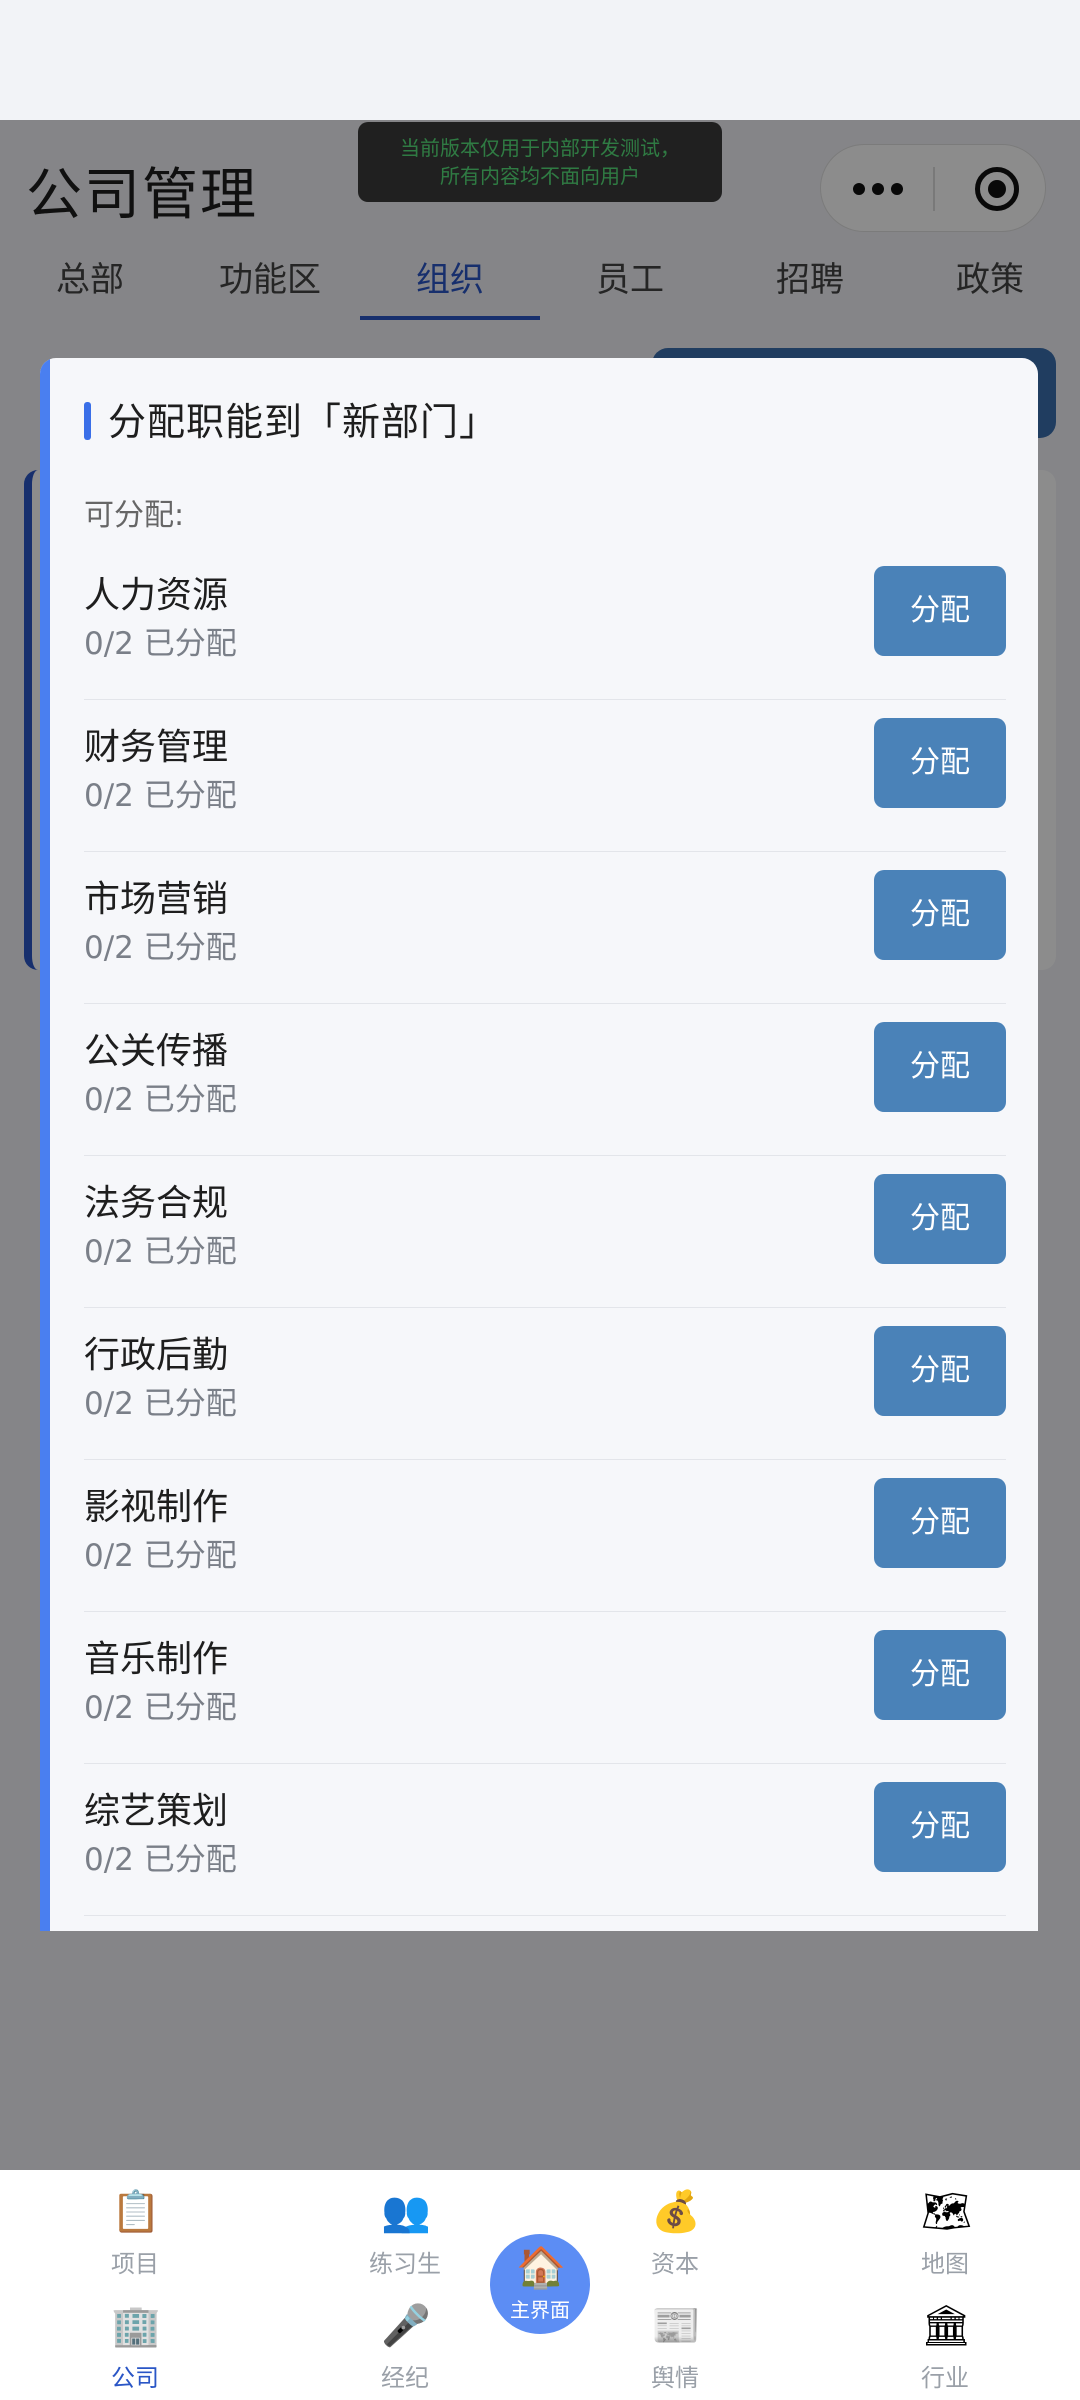 The image size is (1080, 2400). Describe the element at coordinates (676, 2212) in the screenshot. I see `money-bag-icon: 💰` at that location.